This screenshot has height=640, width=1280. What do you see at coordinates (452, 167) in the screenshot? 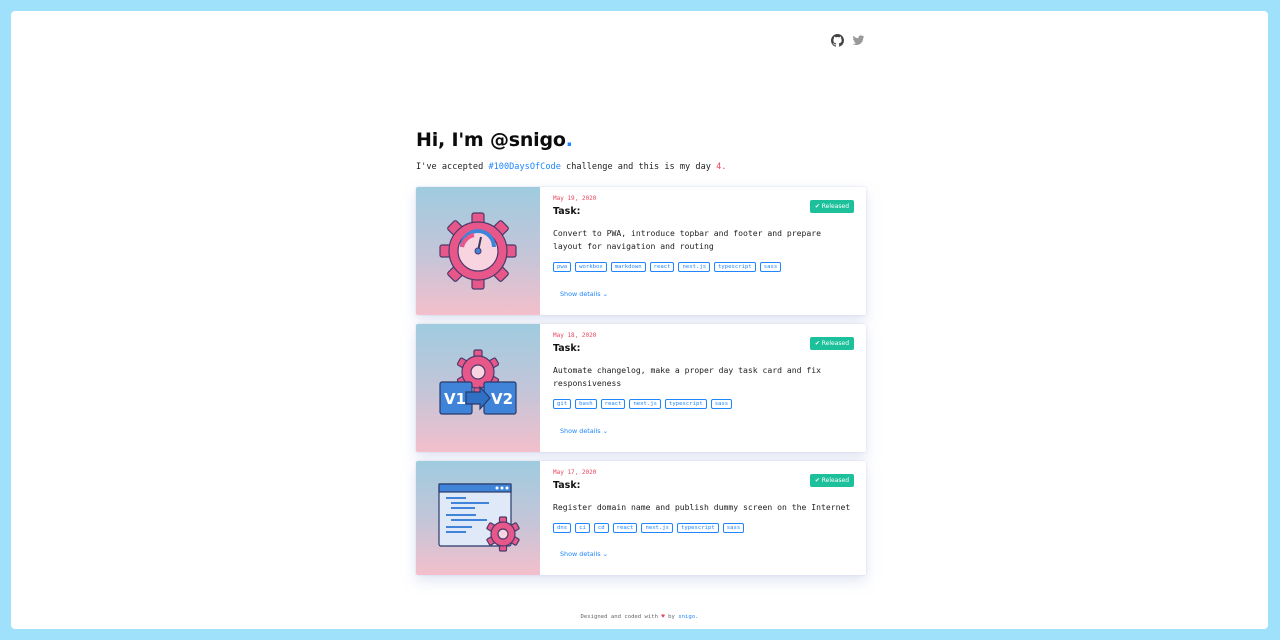
I see `intro-before: I've accepted` at bounding box center [452, 167].